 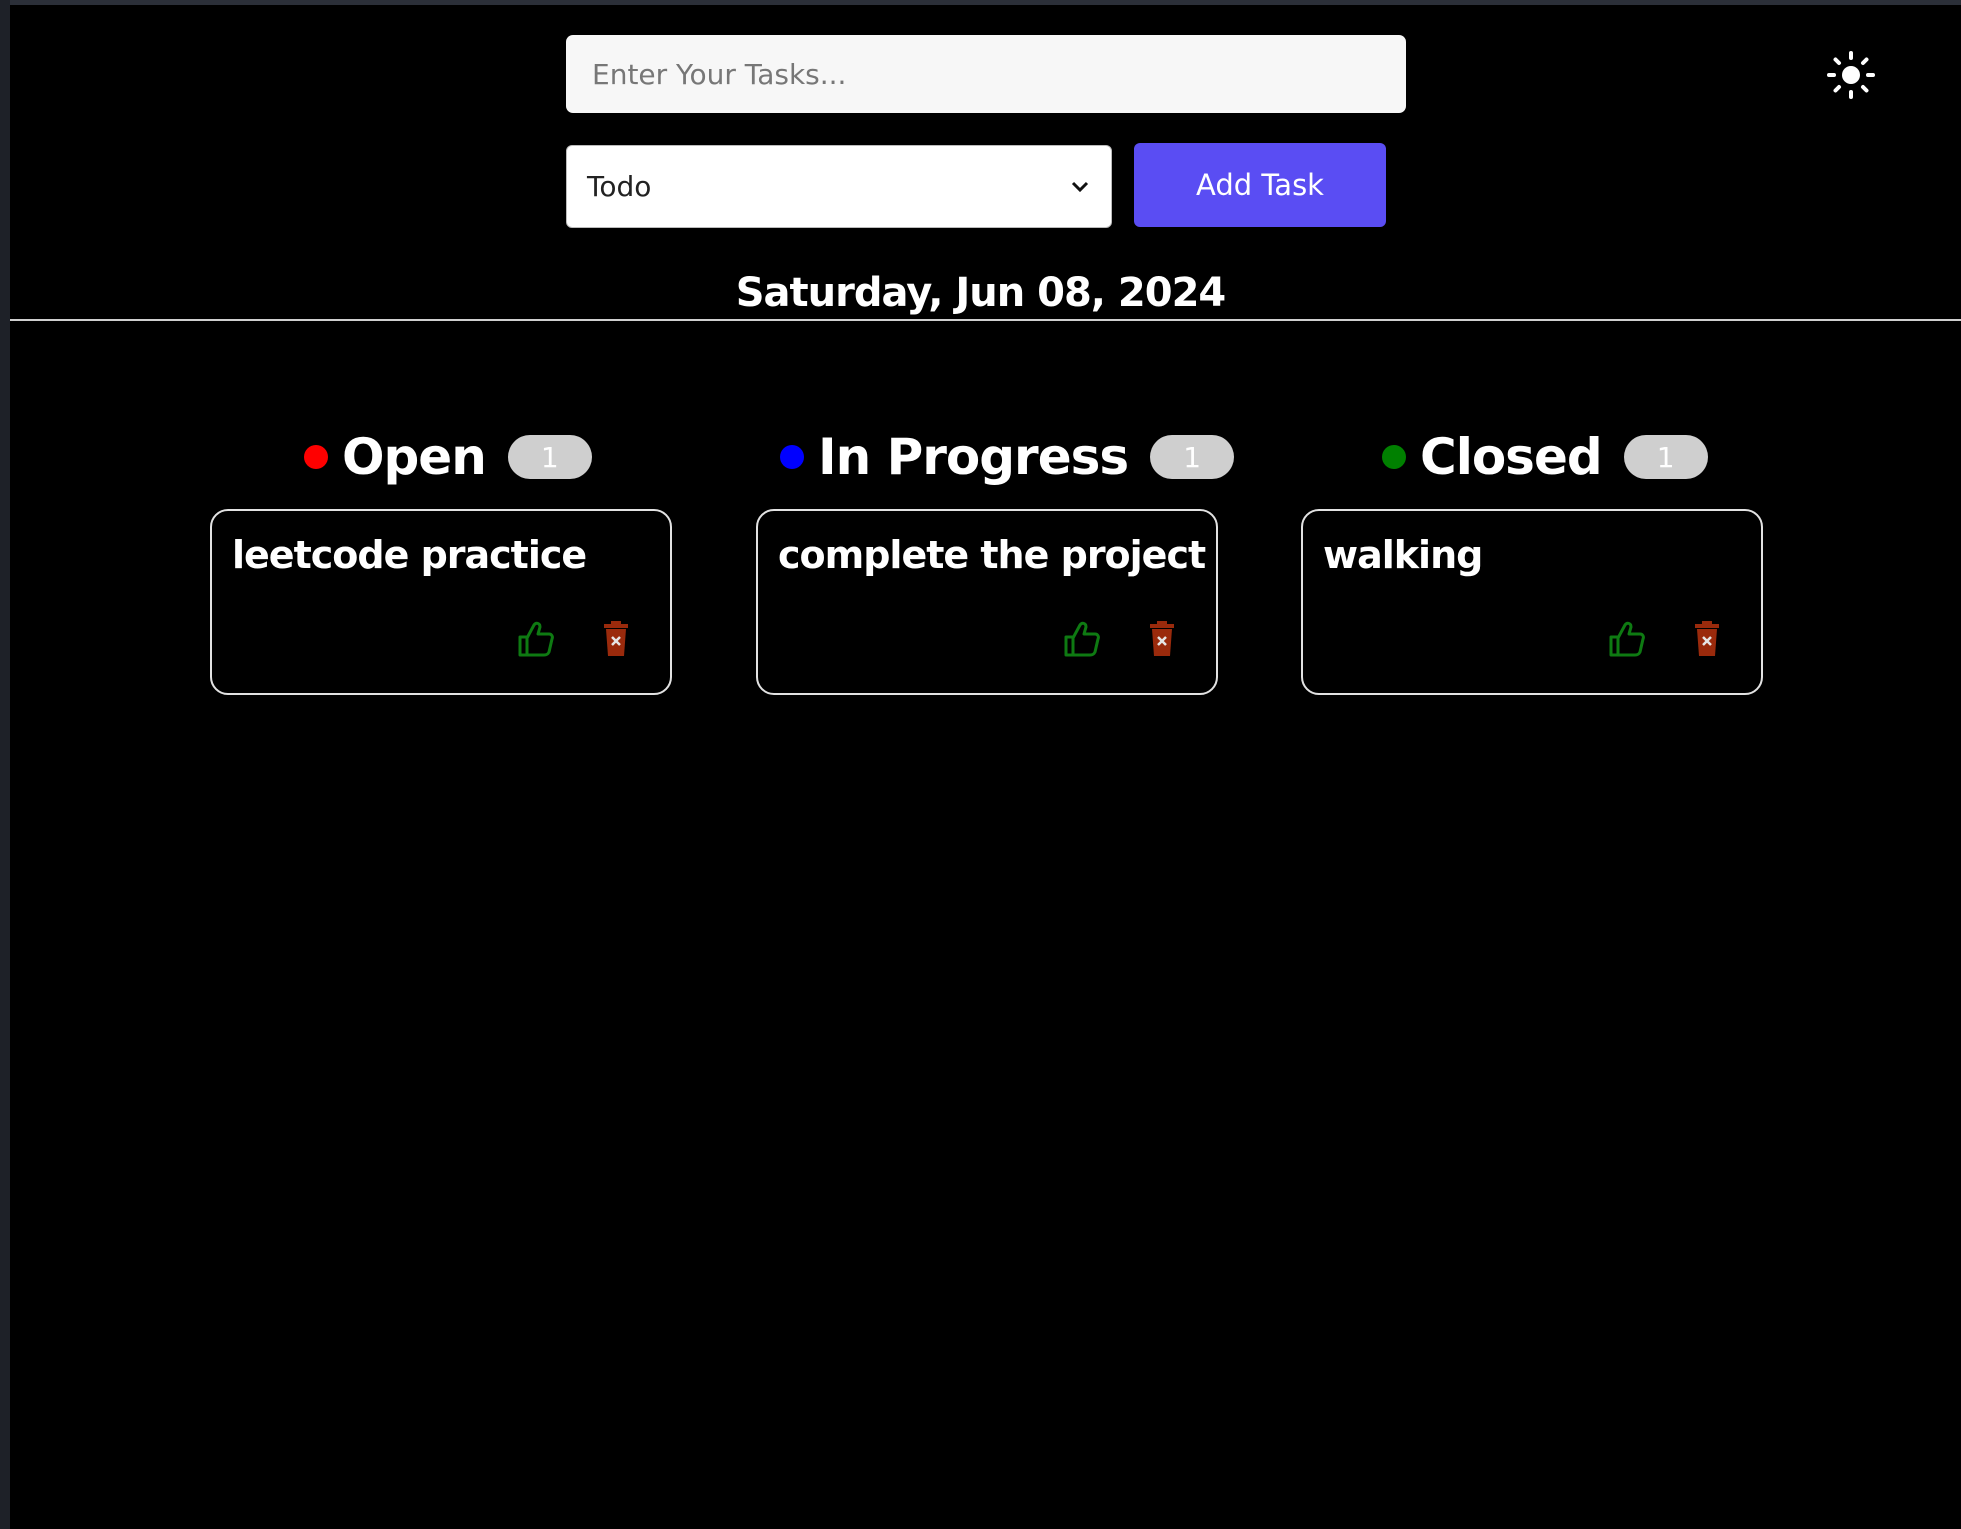 I want to click on task-text: complete the project, so click(x=992, y=555).